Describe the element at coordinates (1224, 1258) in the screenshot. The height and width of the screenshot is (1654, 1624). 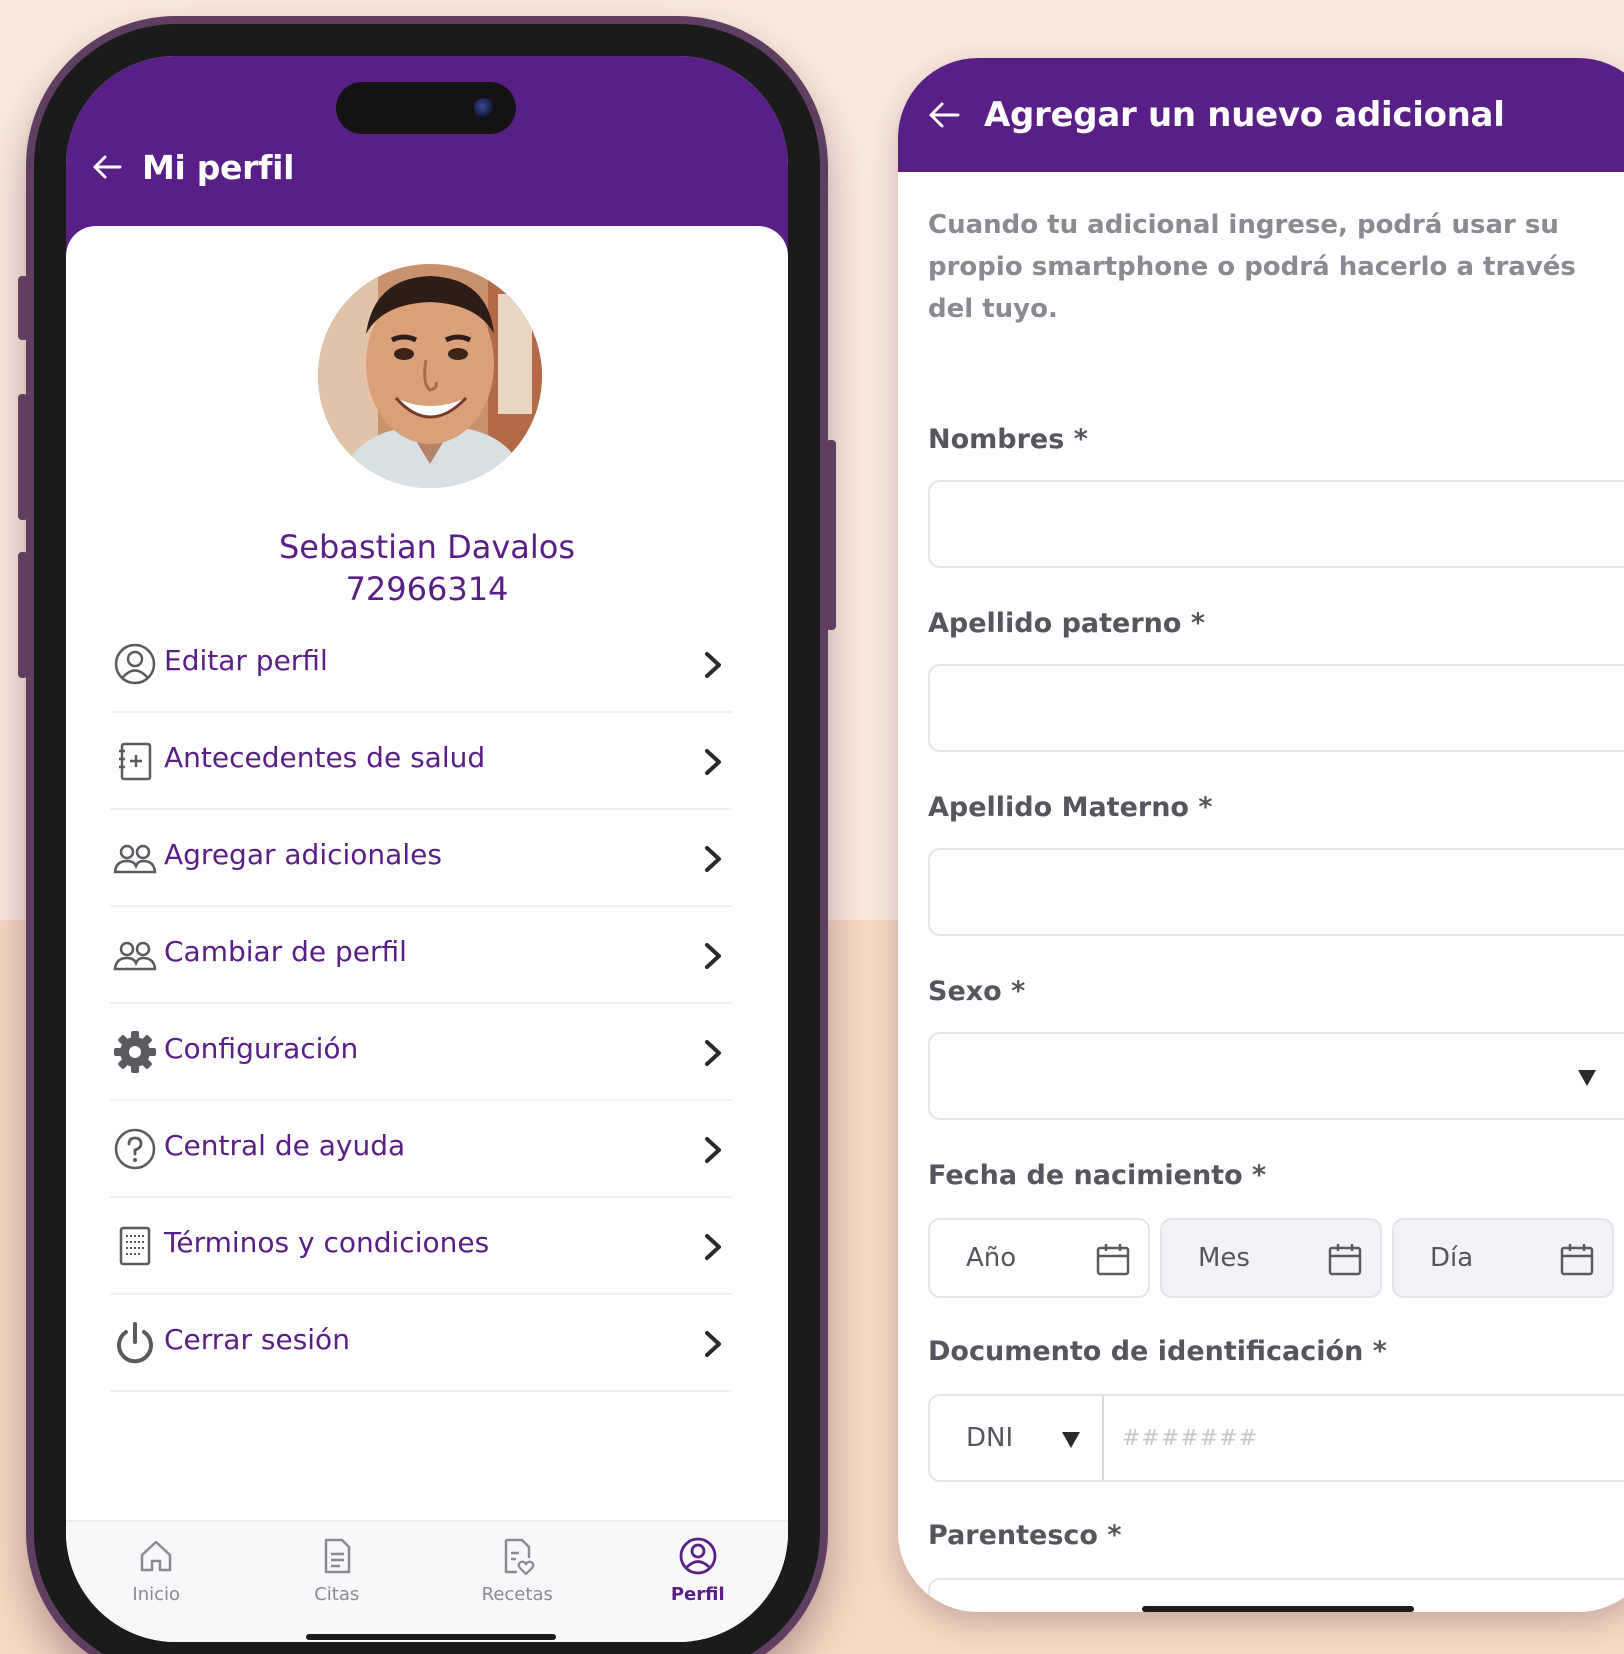
I see `month-placeholder: Mes` at that location.